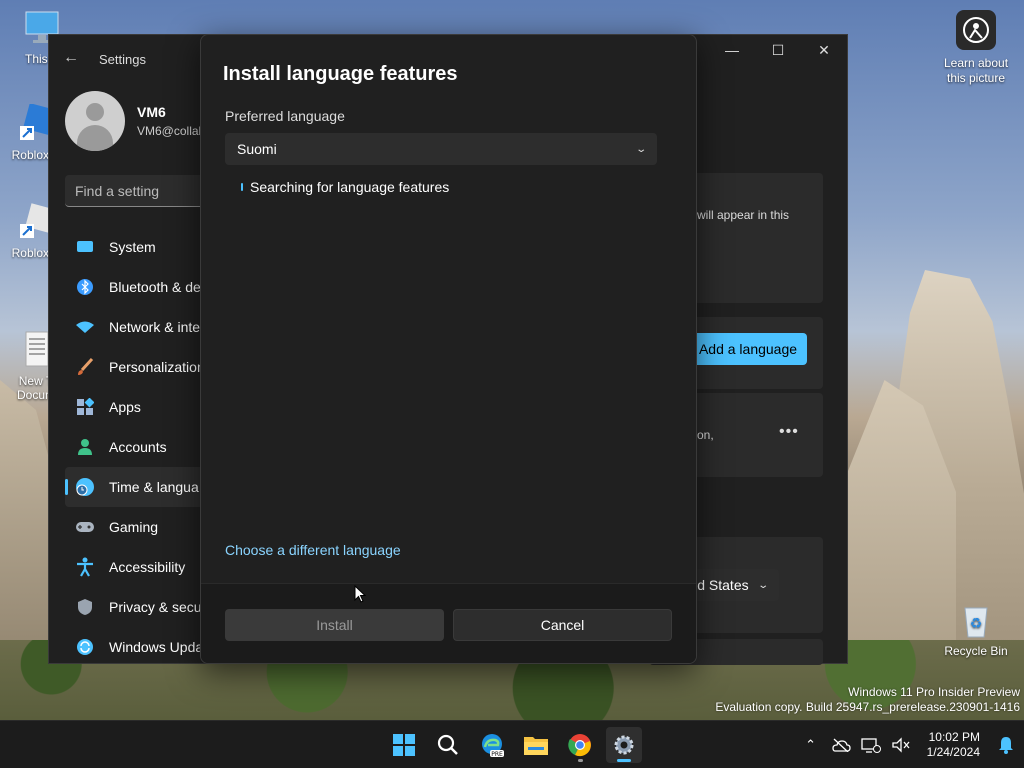 The height and width of the screenshot is (768, 1024). I want to click on sidebar-item-label: Time & langua, so click(154, 487).